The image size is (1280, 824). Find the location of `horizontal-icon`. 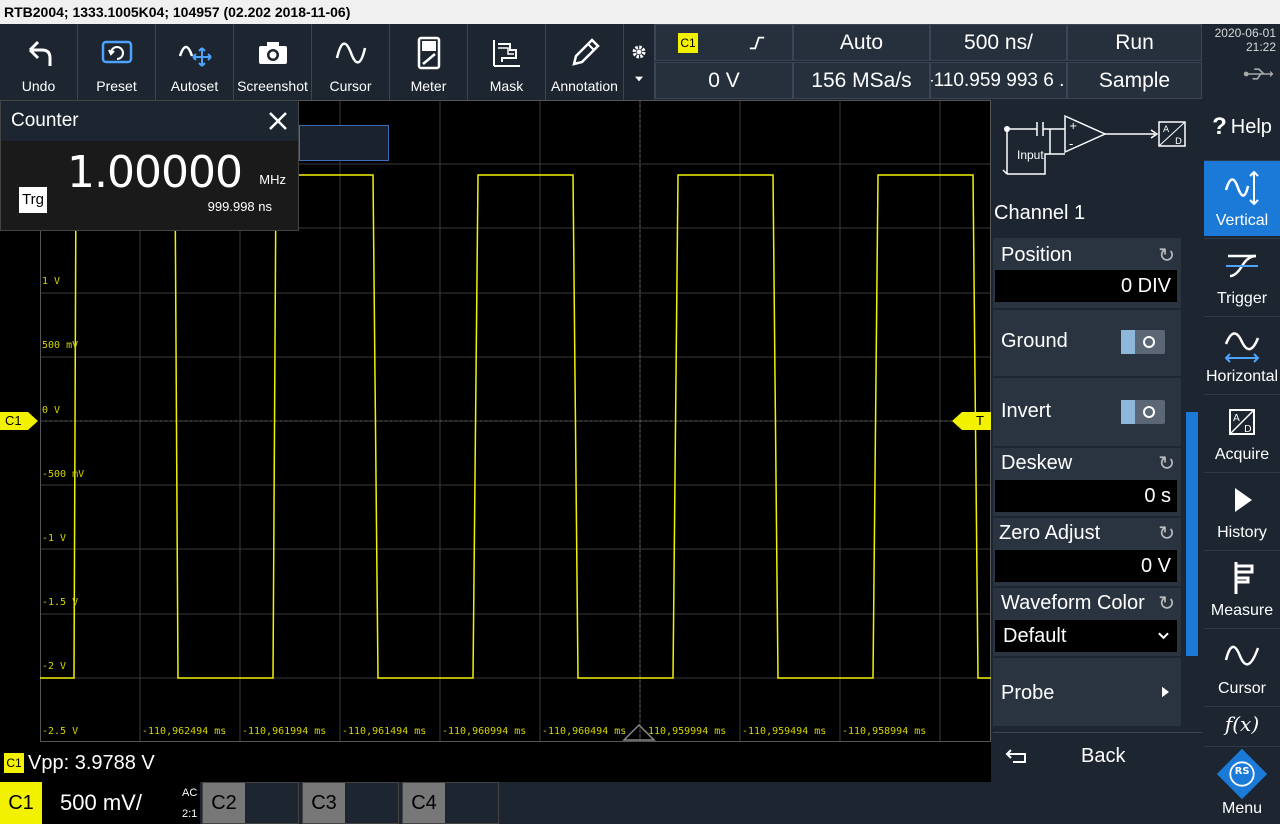

horizontal-icon is located at coordinates (1242, 347).